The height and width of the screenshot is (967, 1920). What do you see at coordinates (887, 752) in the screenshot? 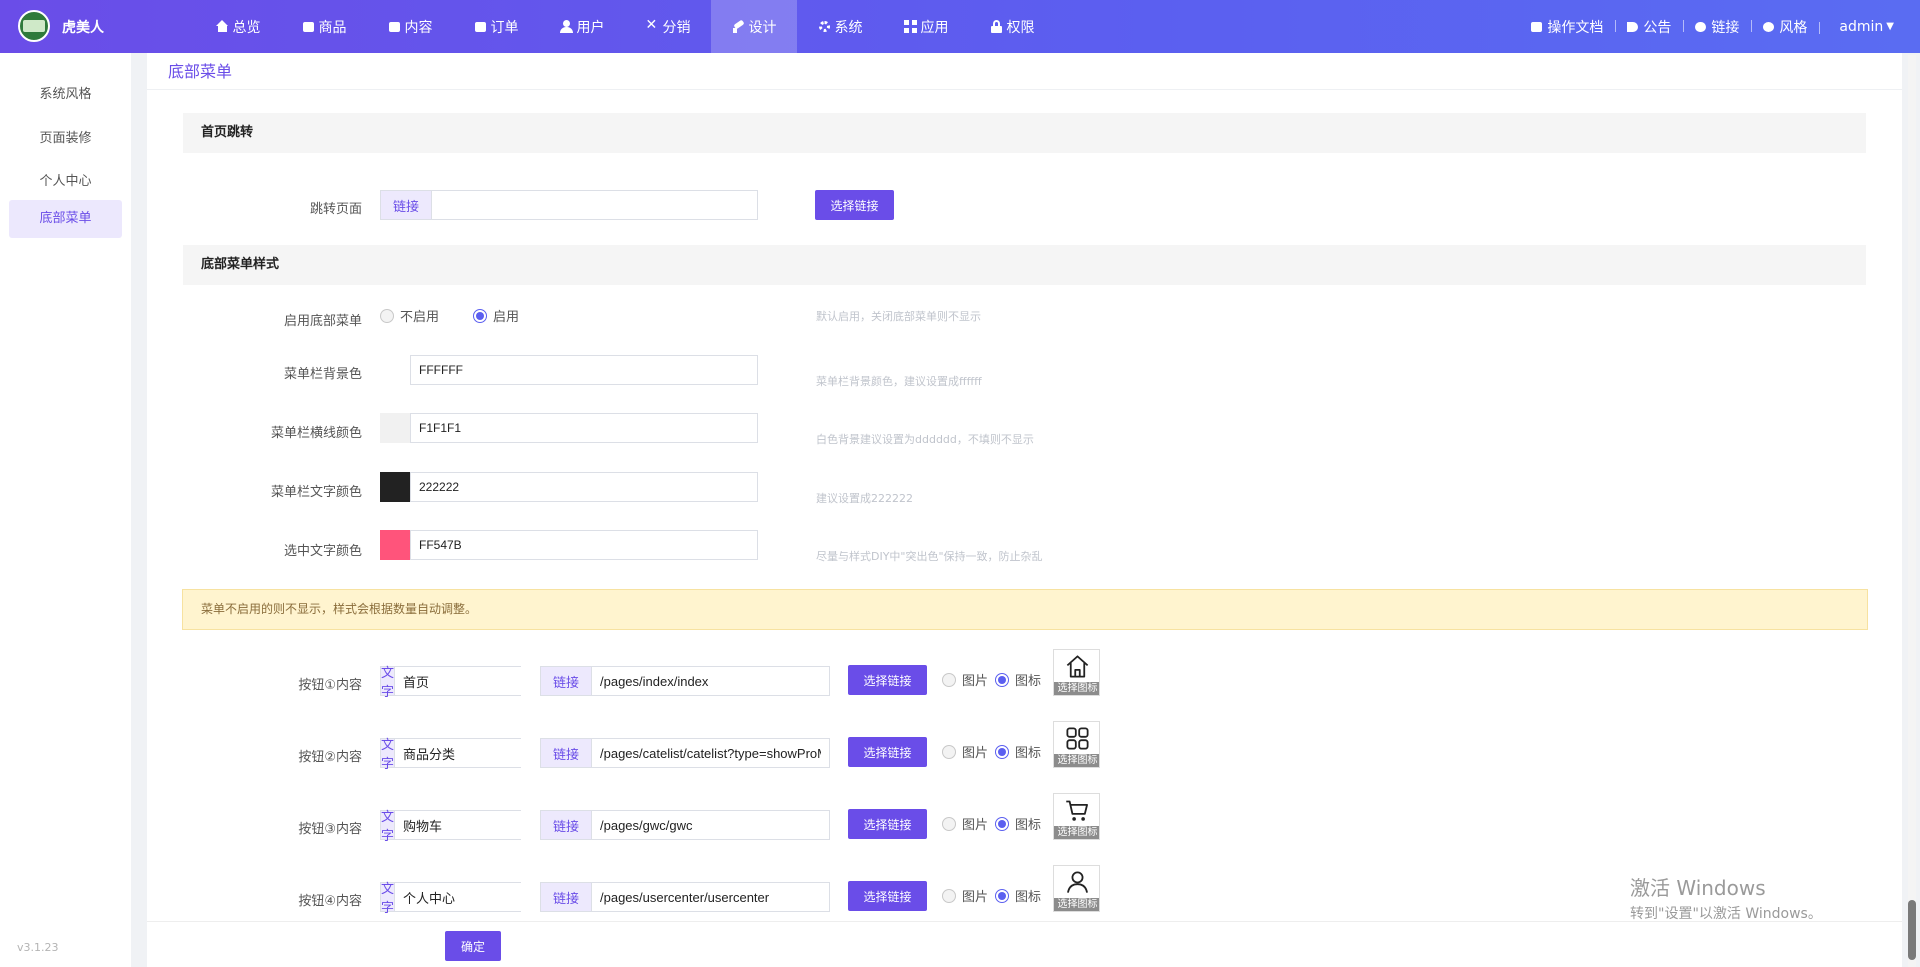
I see `button2-select-link-button: 选择链接` at bounding box center [887, 752].